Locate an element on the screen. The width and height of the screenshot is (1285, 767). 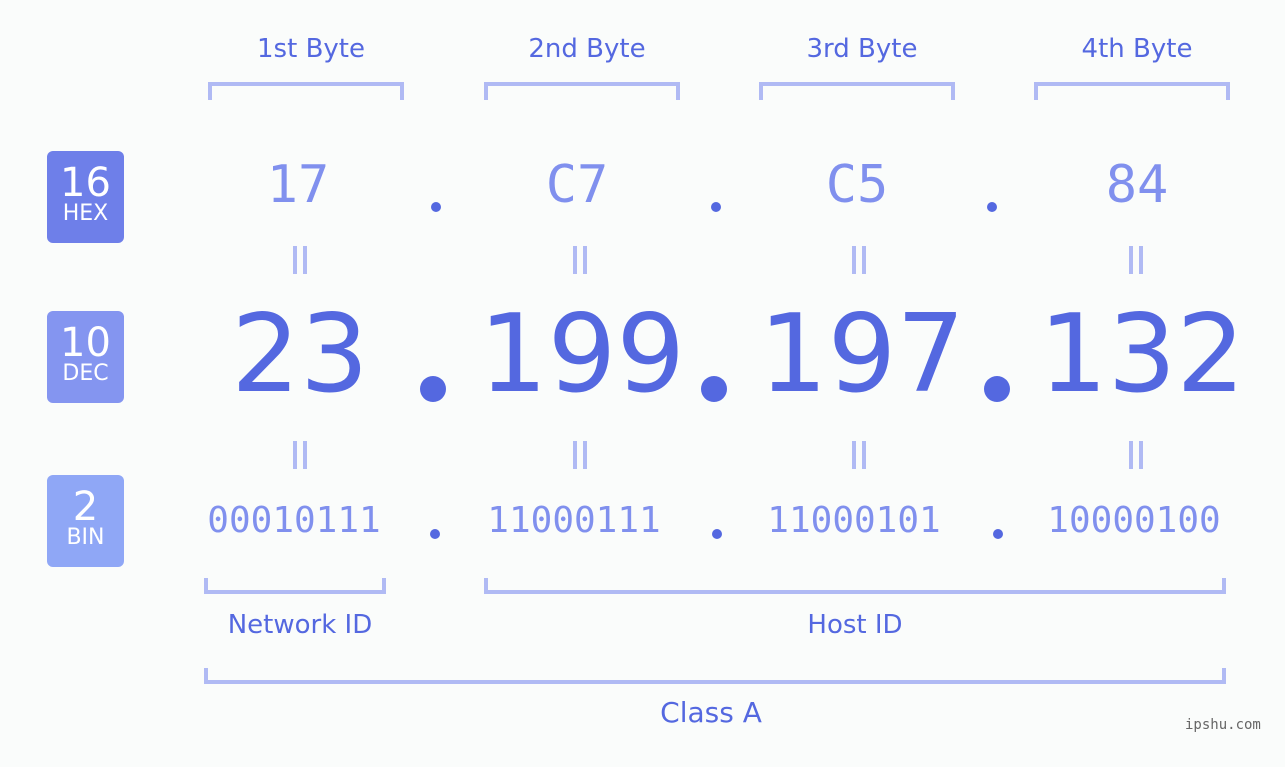
dec-byte-3: 197 is located at coordinates (862, 354).